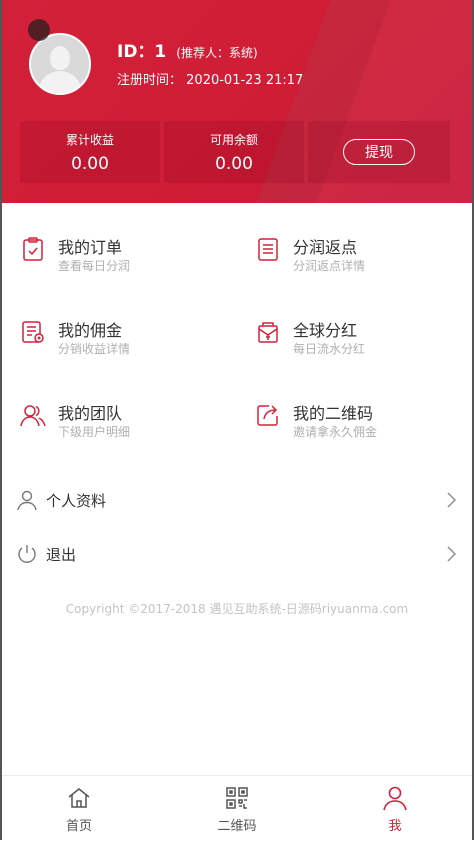 This screenshot has width=474, height=841. Describe the element at coordinates (329, 266) in the screenshot. I see `menu-subtitle: 分润返点详情` at that location.